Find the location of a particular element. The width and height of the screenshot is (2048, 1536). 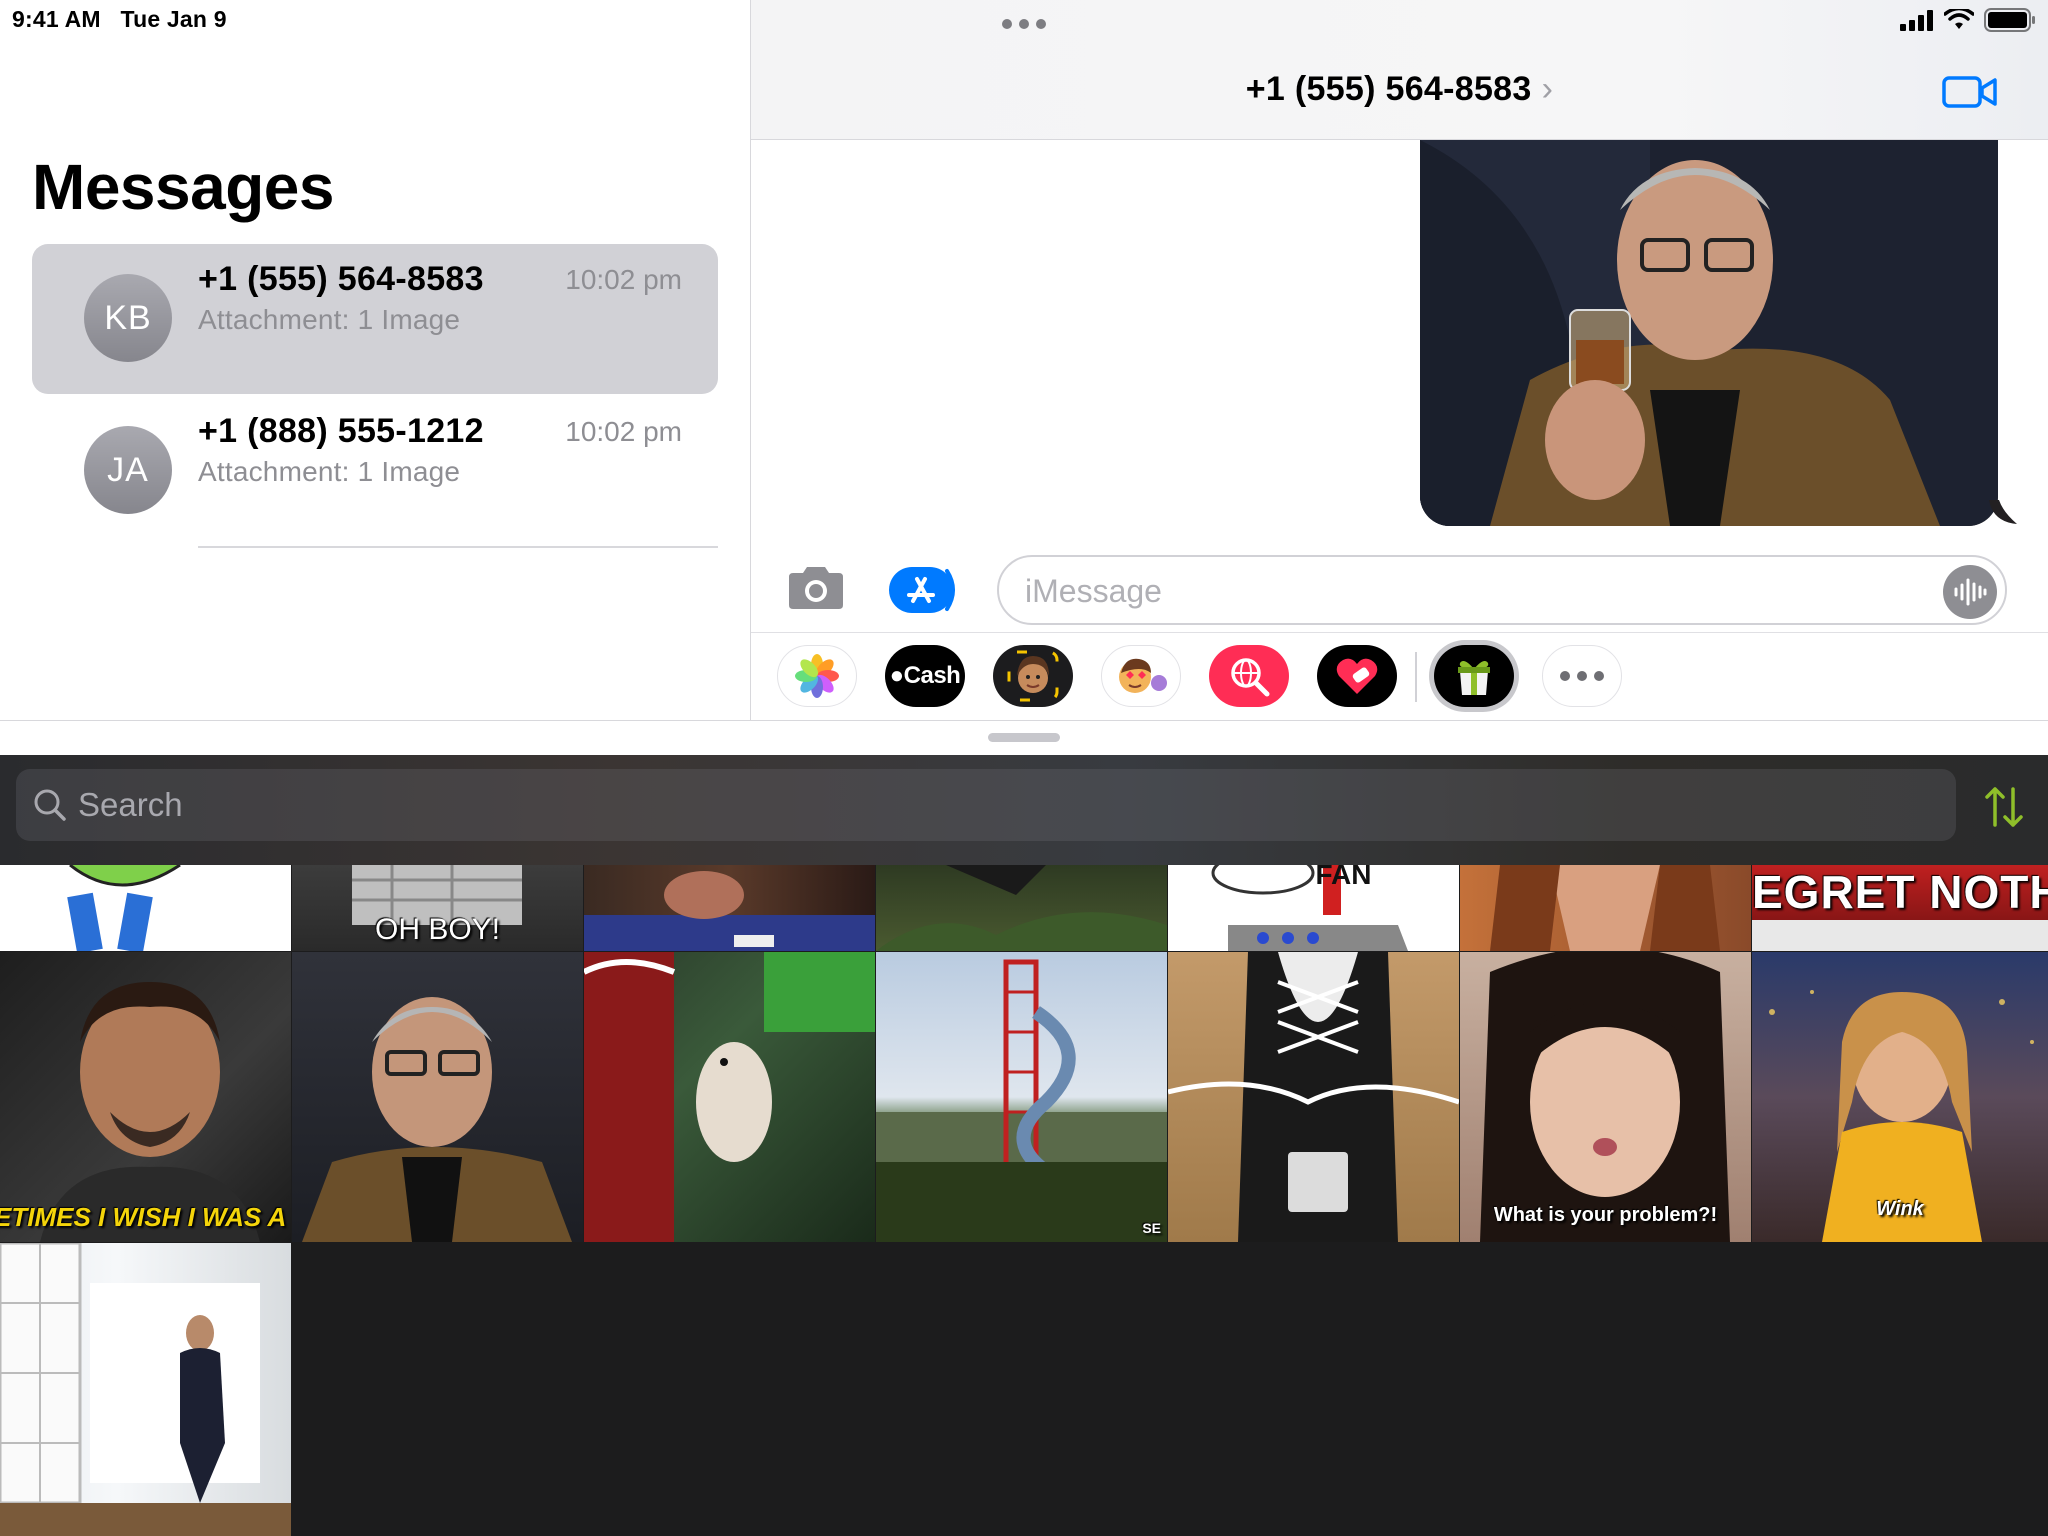

stickers-faces-icon is located at coordinates (1143, 675).